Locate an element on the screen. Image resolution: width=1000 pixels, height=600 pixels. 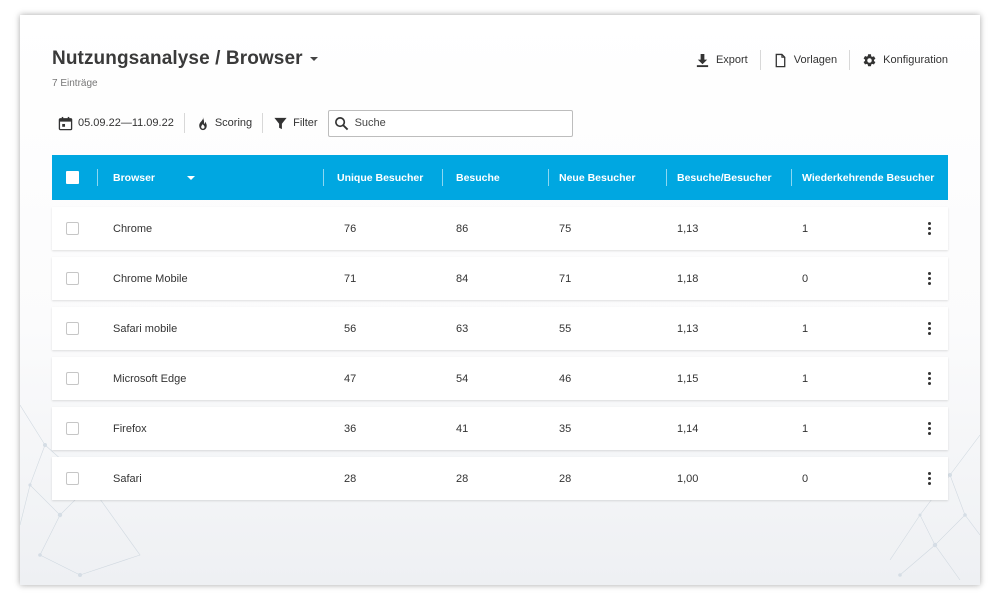
export-label: Export is located at coordinates (731, 60).